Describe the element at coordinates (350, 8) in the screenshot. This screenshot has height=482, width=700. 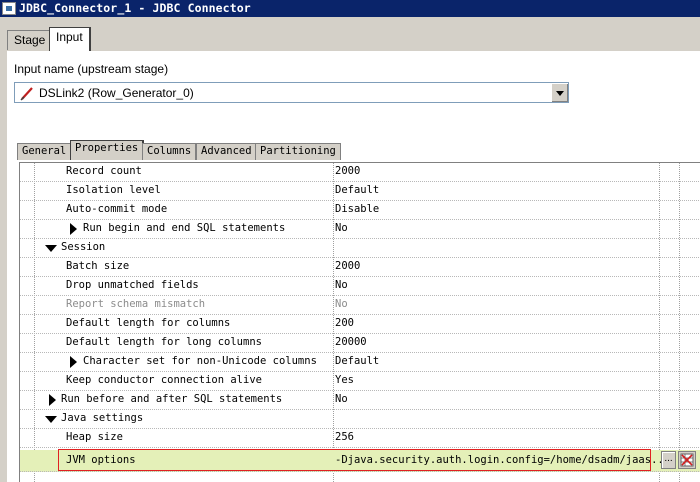
I see `title-bar: JDBC_Connector_1 - JDBC Connector` at that location.